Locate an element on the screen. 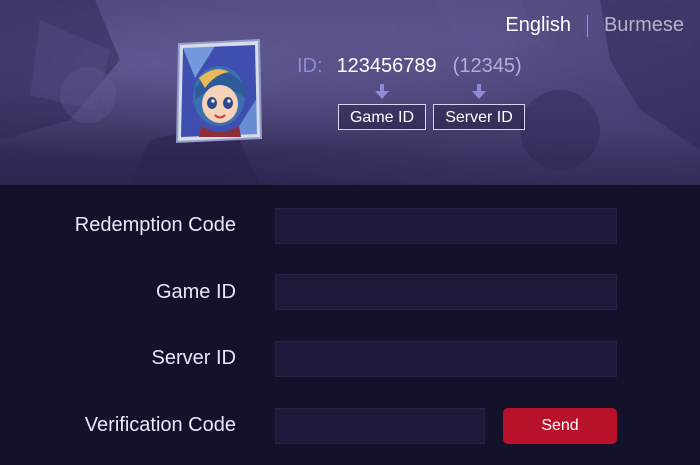 The height and width of the screenshot is (465, 700). language-switcher: English Burmese is located at coordinates (594, 25).